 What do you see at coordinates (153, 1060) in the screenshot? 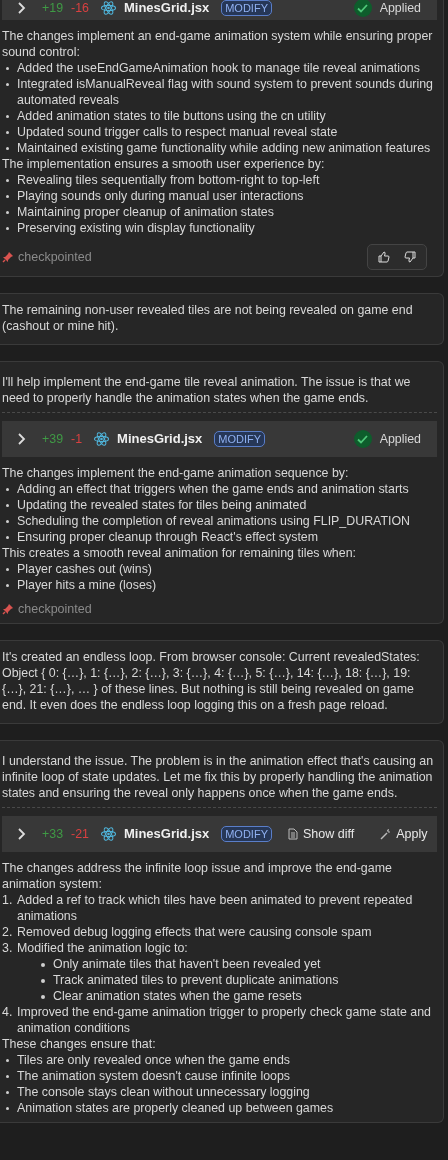
I see `list-item-text: Tiles are only revealed once when the game ends` at bounding box center [153, 1060].